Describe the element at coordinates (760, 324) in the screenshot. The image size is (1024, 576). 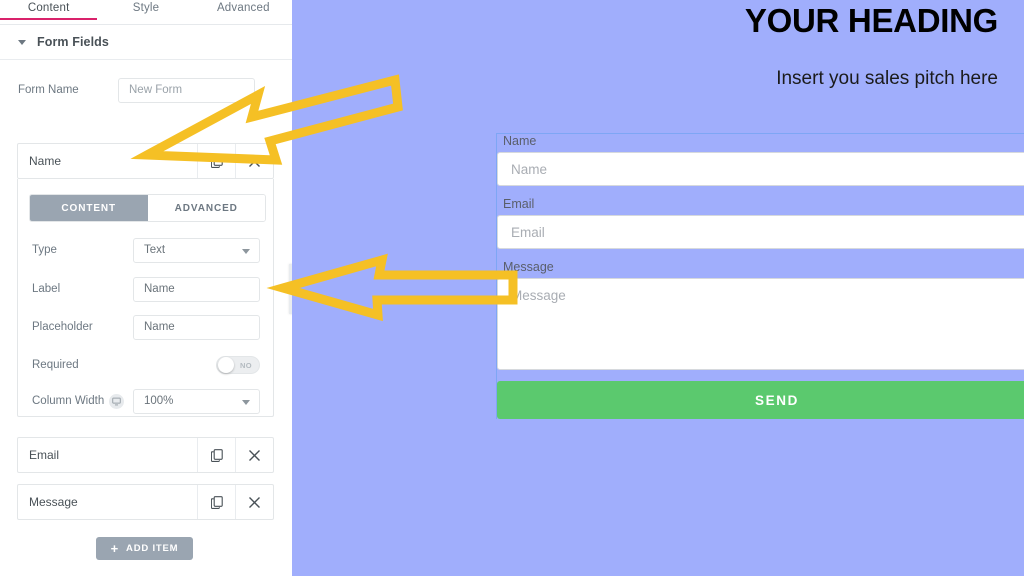
I see `preview-textarea-message: Message` at that location.